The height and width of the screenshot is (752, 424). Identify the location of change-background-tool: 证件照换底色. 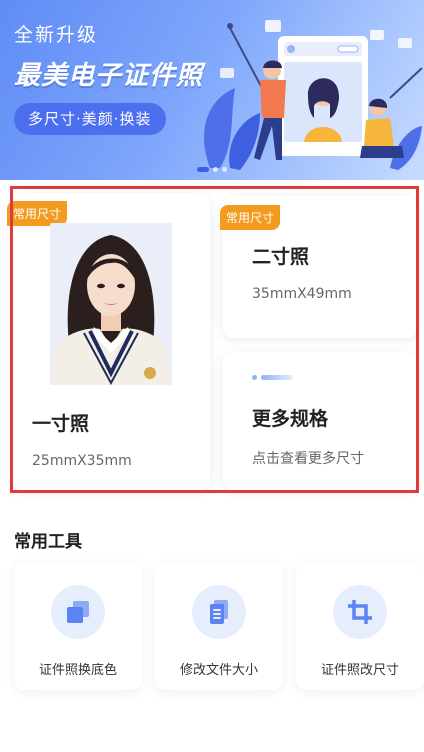
(78, 626).